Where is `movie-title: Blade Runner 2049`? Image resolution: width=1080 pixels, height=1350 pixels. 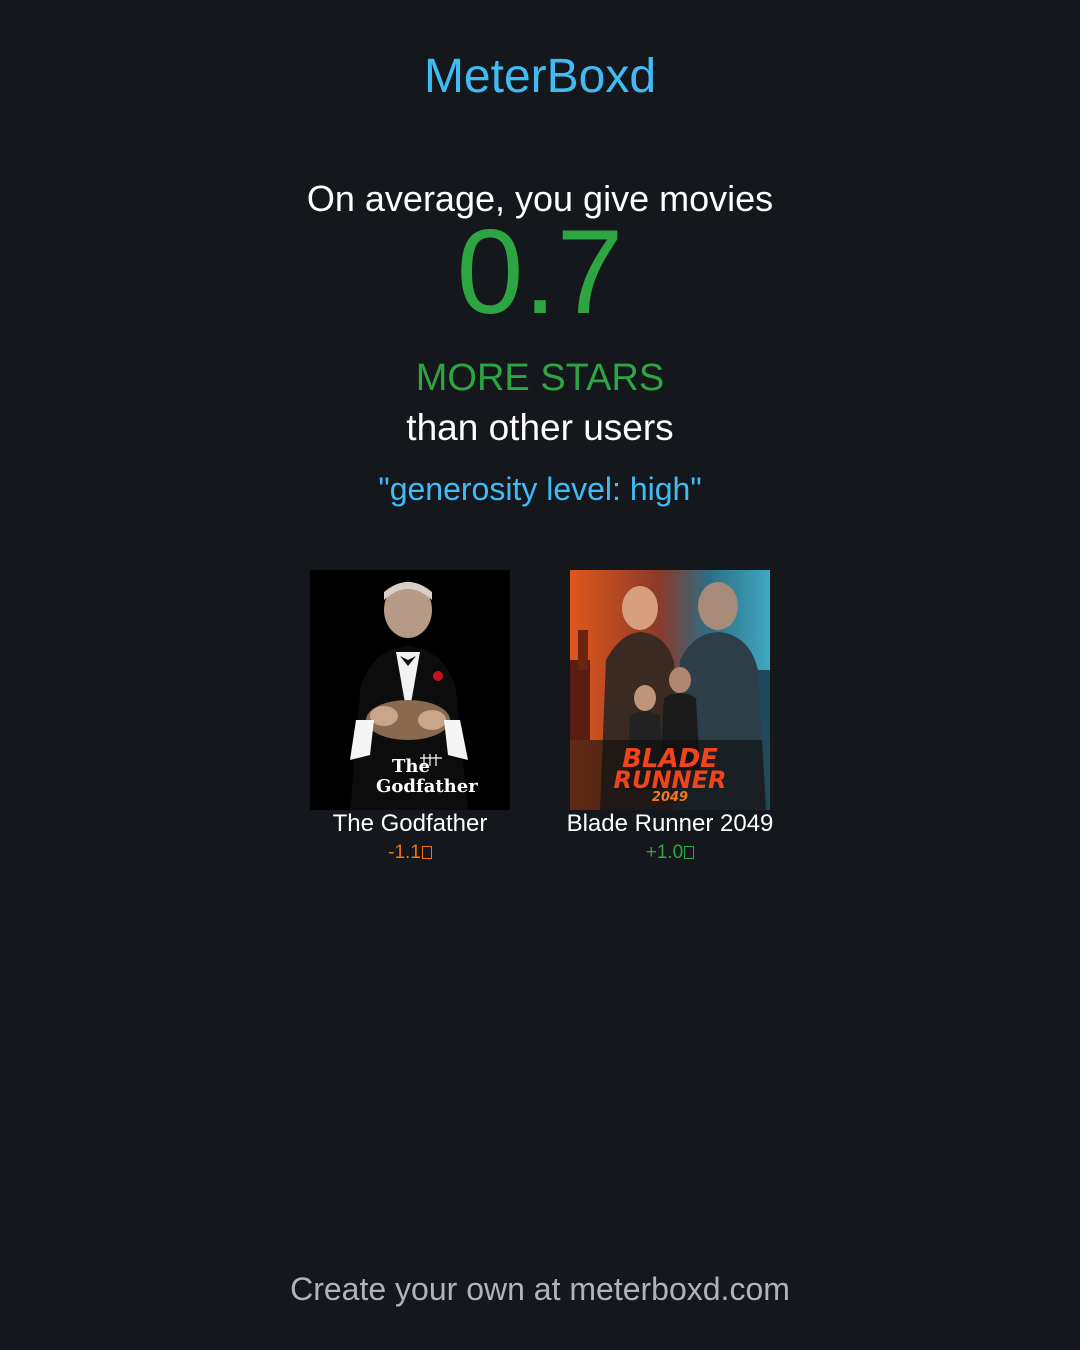 movie-title: Blade Runner 2049 is located at coordinates (670, 823).